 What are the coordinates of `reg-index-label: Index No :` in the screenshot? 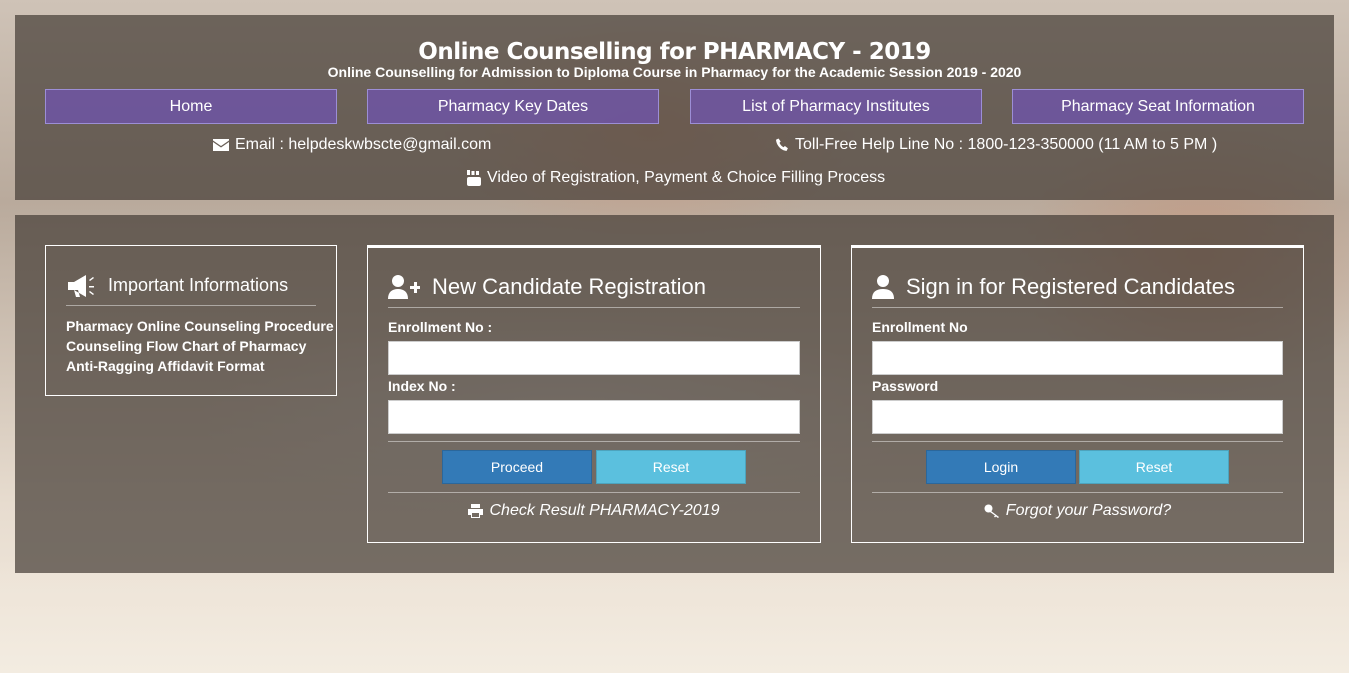 It's located at (422, 386).